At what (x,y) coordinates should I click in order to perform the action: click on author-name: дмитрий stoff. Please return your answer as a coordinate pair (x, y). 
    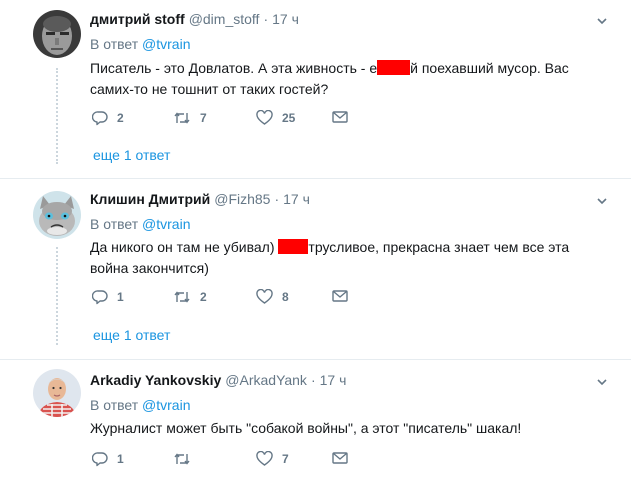
    Looking at the image, I should click on (137, 19).